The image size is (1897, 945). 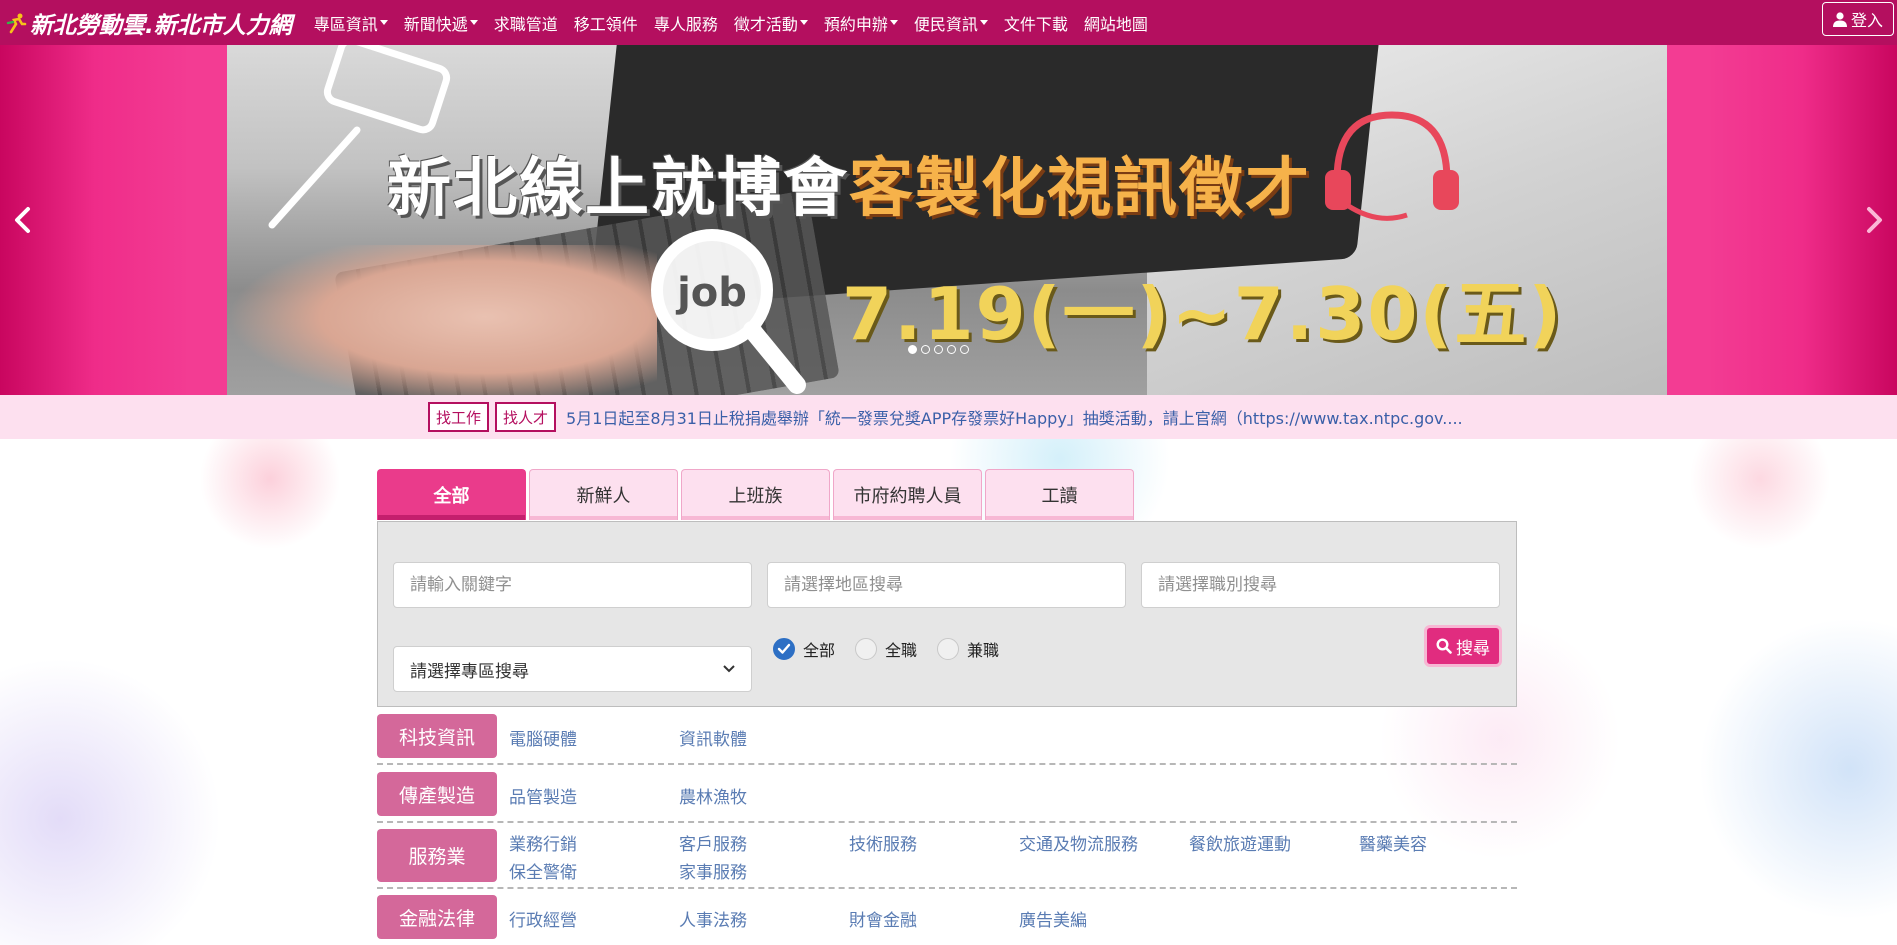 What do you see at coordinates (618, 189) in the screenshot?
I see `banner-title-white: 新北線上就博會` at bounding box center [618, 189].